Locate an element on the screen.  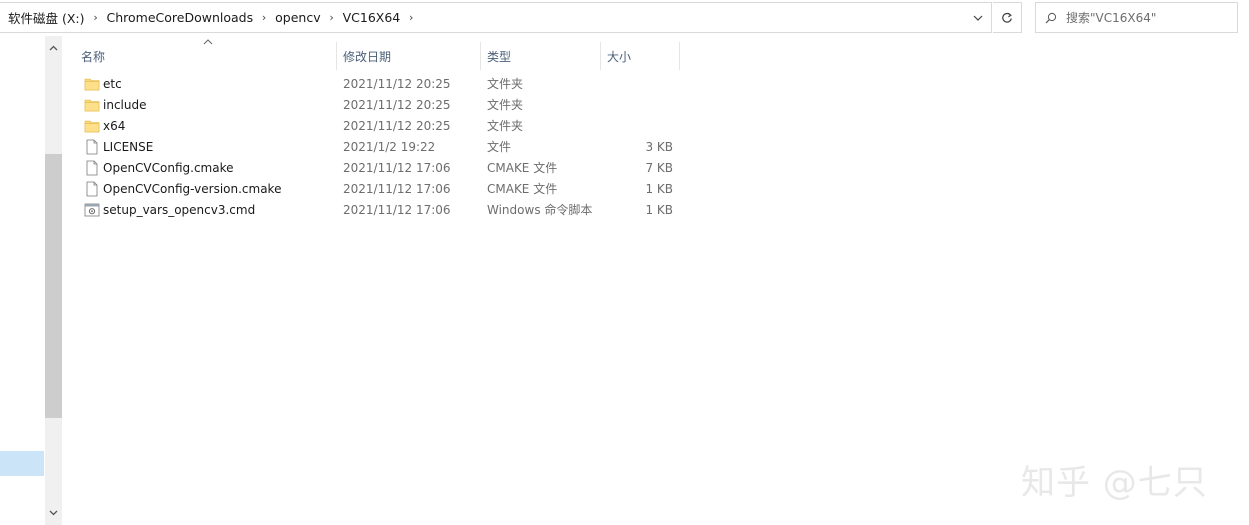
file-type: Windows 命令脚本 is located at coordinates (540, 210).